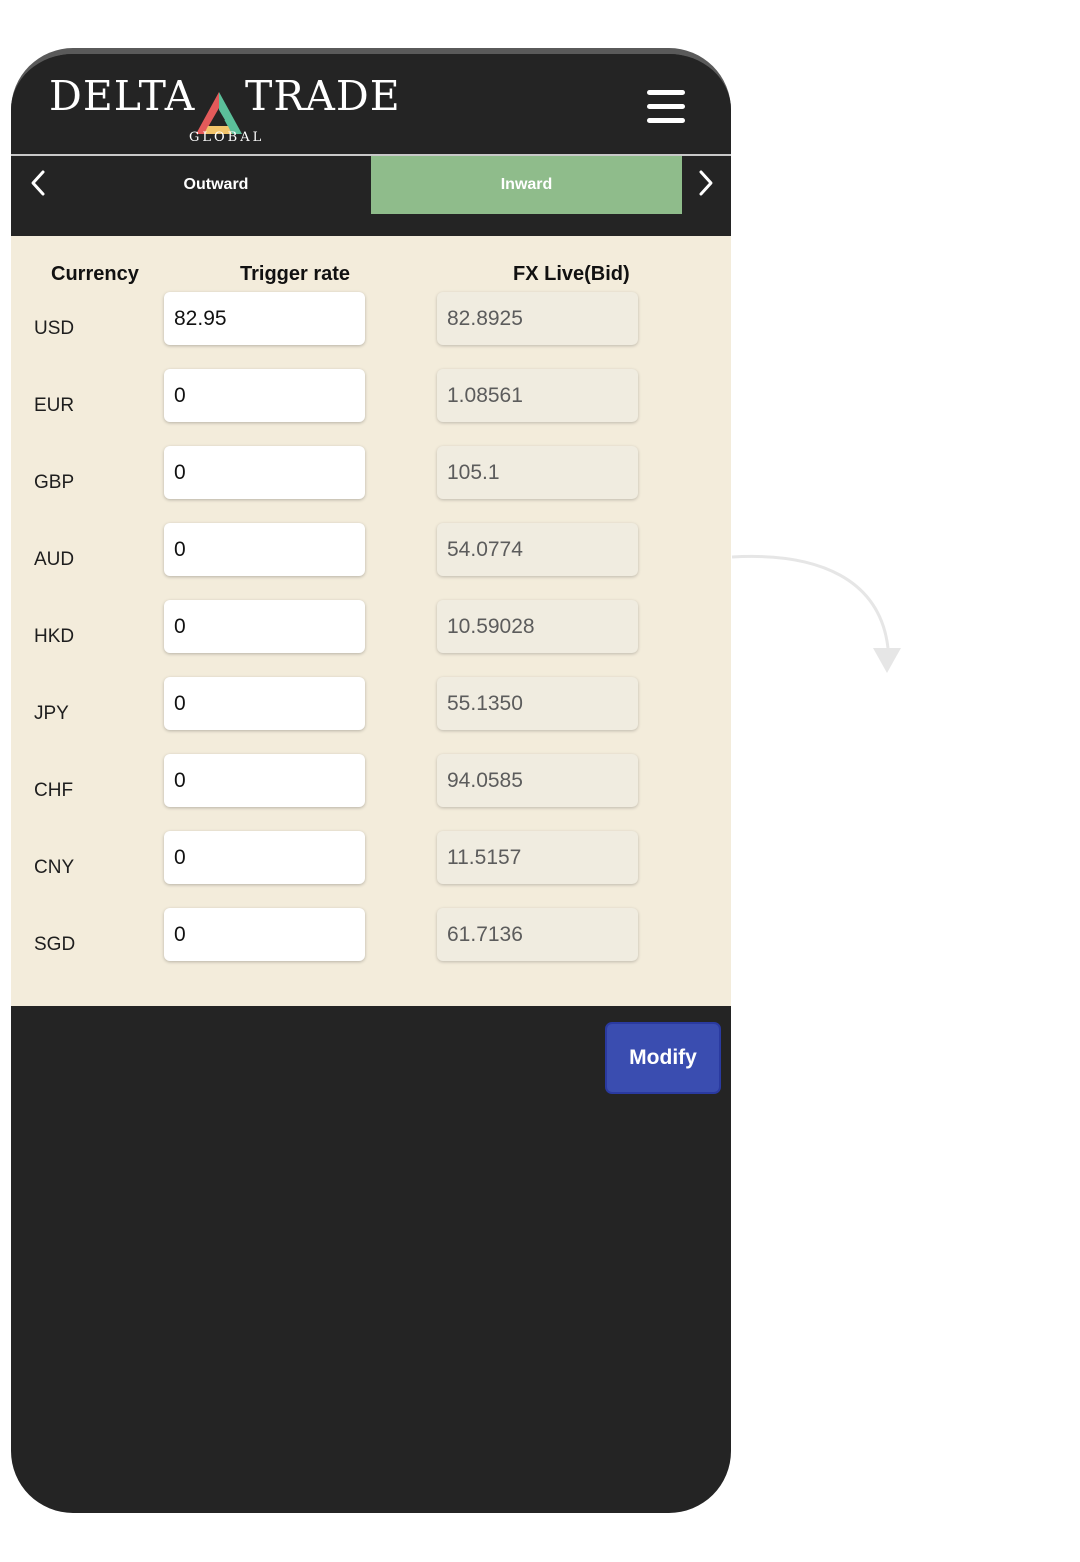  Describe the element at coordinates (371, 869) in the screenshot. I see `rate-row-cny: CNY` at that location.